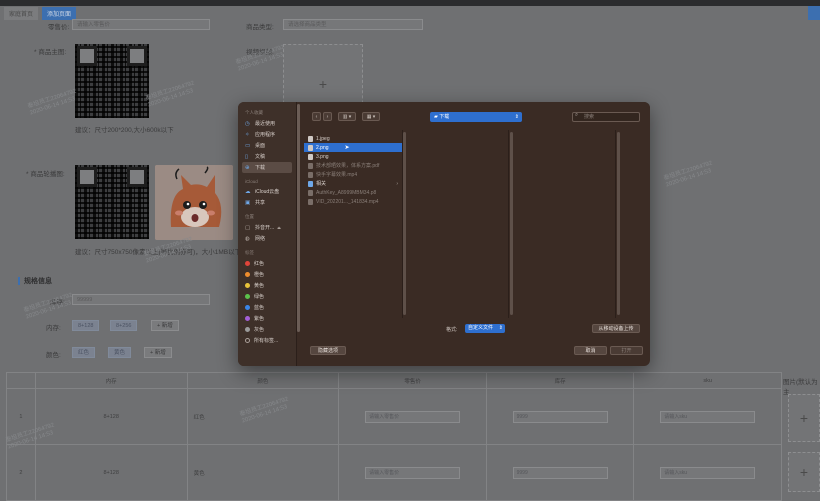 The height and width of the screenshot is (501, 820). I want to click on forward-button: ›, so click(327, 116).